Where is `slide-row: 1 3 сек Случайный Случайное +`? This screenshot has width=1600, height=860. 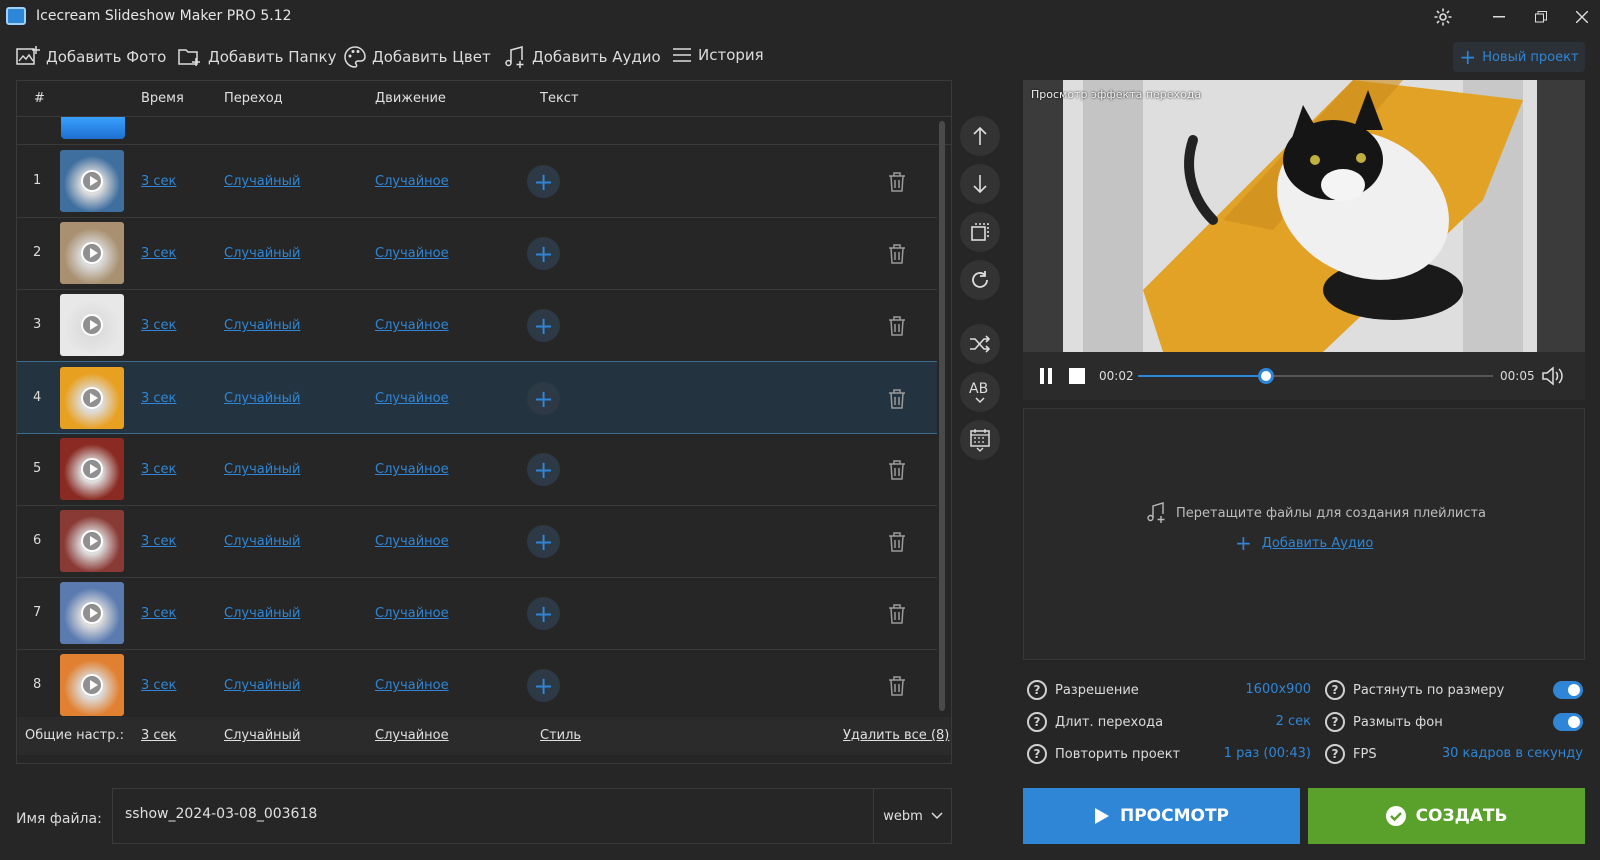 slide-row: 1 3 сек Случайный Случайное + is located at coordinates (477, 181).